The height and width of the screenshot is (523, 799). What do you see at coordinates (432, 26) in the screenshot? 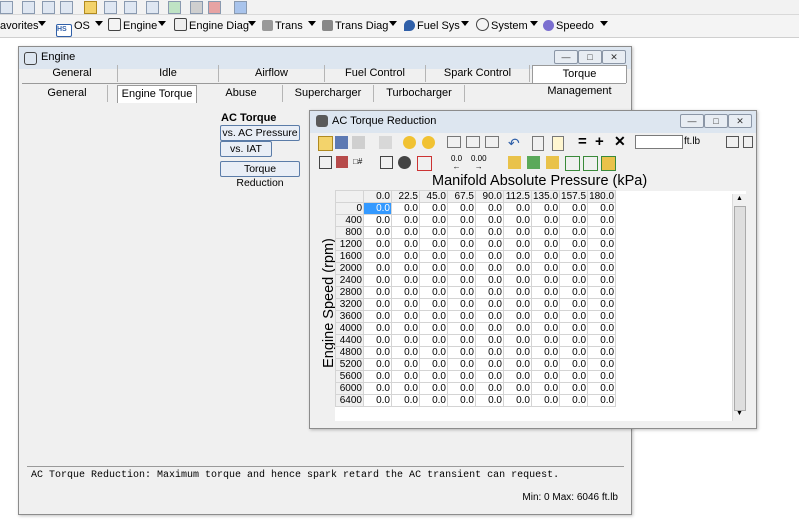
I see `menu-fuel-sys: Fuel Sys` at bounding box center [432, 26].